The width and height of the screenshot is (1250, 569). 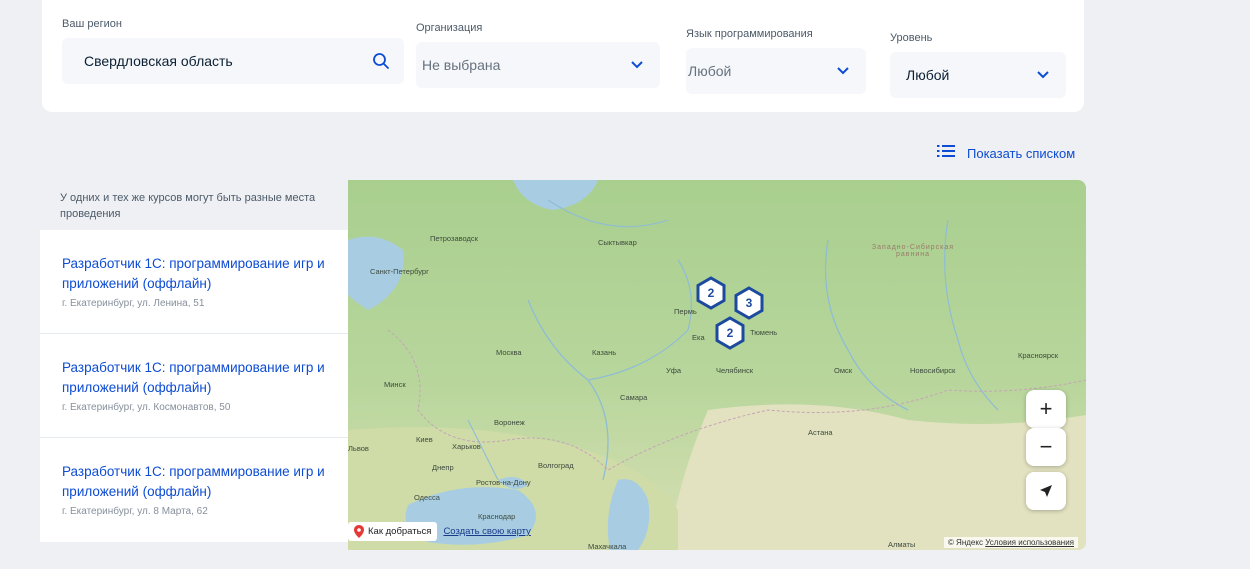 What do you see at coordinates (503, 482) in the screenshot?
I see `city-label: Ростов-на-Дону` at bounding box center [503, 482].